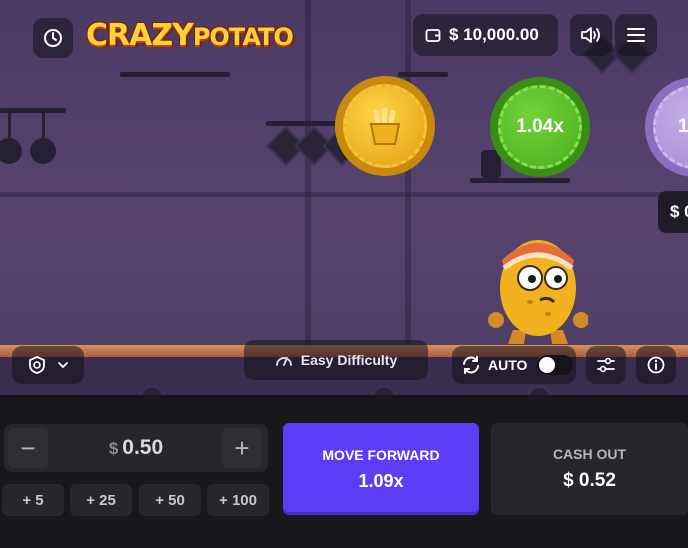 The width and height of the screenshot is (688, 548). Describe the element at coordinates (113, 448) in the screenshot. I see `bet-currency: $` at that location.